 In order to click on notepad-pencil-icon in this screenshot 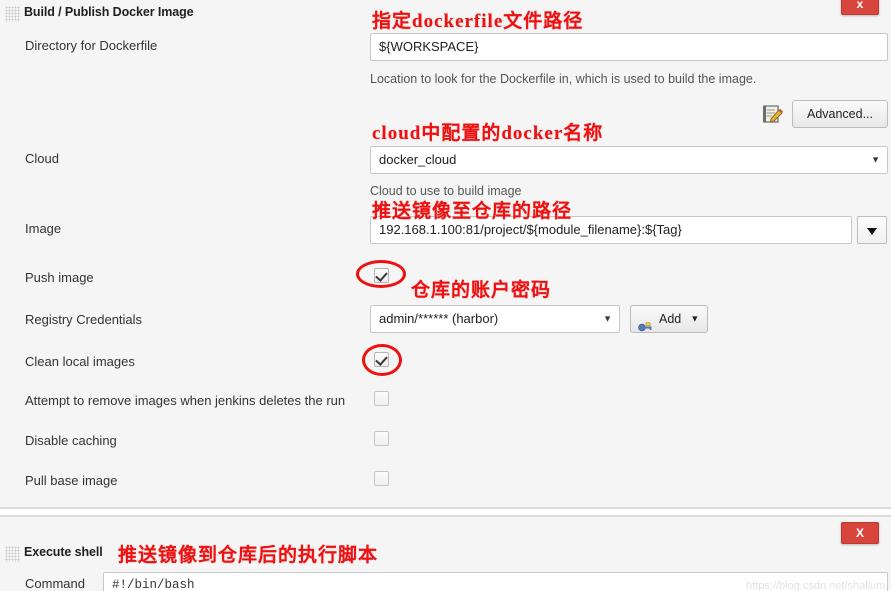, I will do `click(773, 114)`.